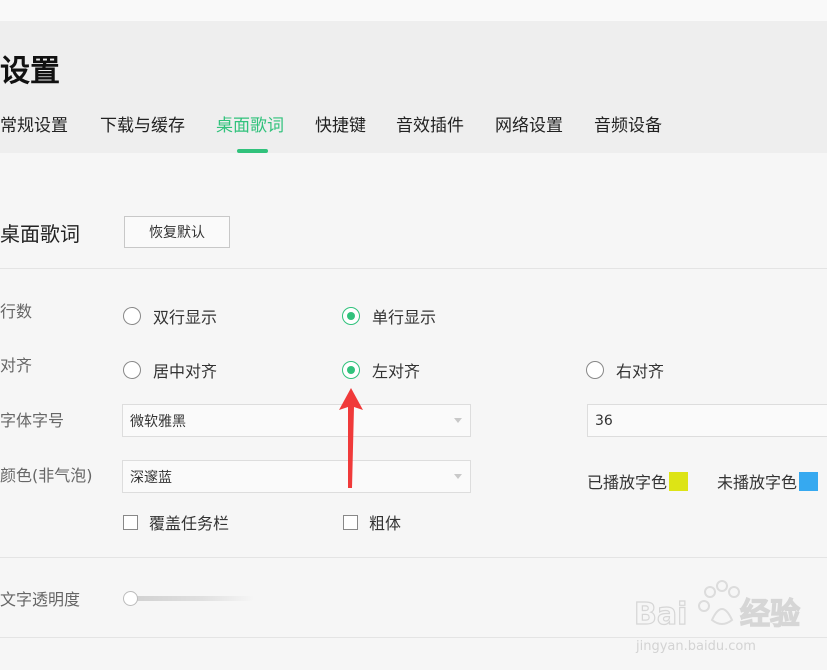 This screenshot has height=670, width=827. Describe the element at coordinates (430, 126) in the screenshot. I see `tab-audio-plugins: 音效插件` at that location.